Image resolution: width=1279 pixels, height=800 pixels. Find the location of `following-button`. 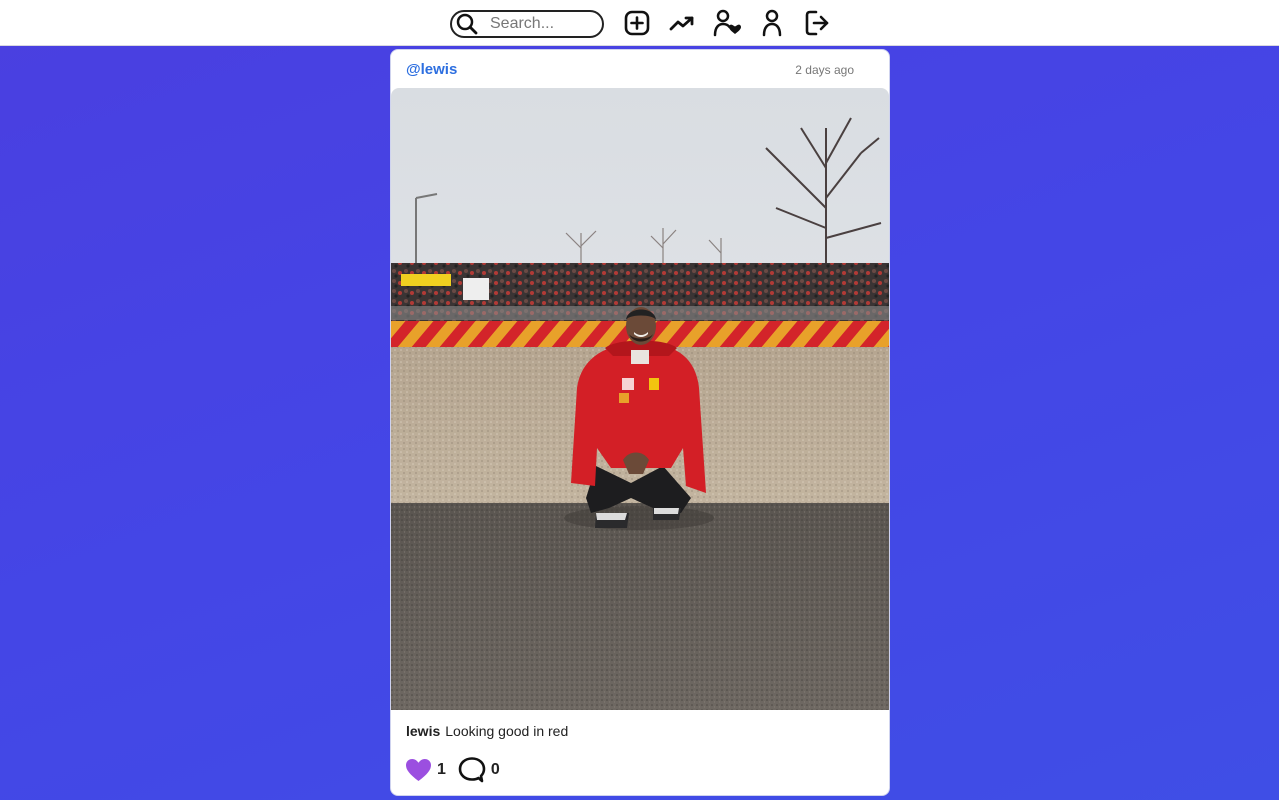

following-button is located at coordinates (727, 23).